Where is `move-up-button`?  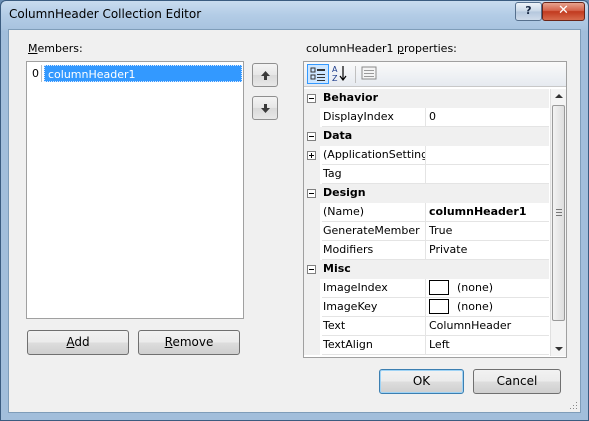 move-up-button is located at coordinates (265, 75).